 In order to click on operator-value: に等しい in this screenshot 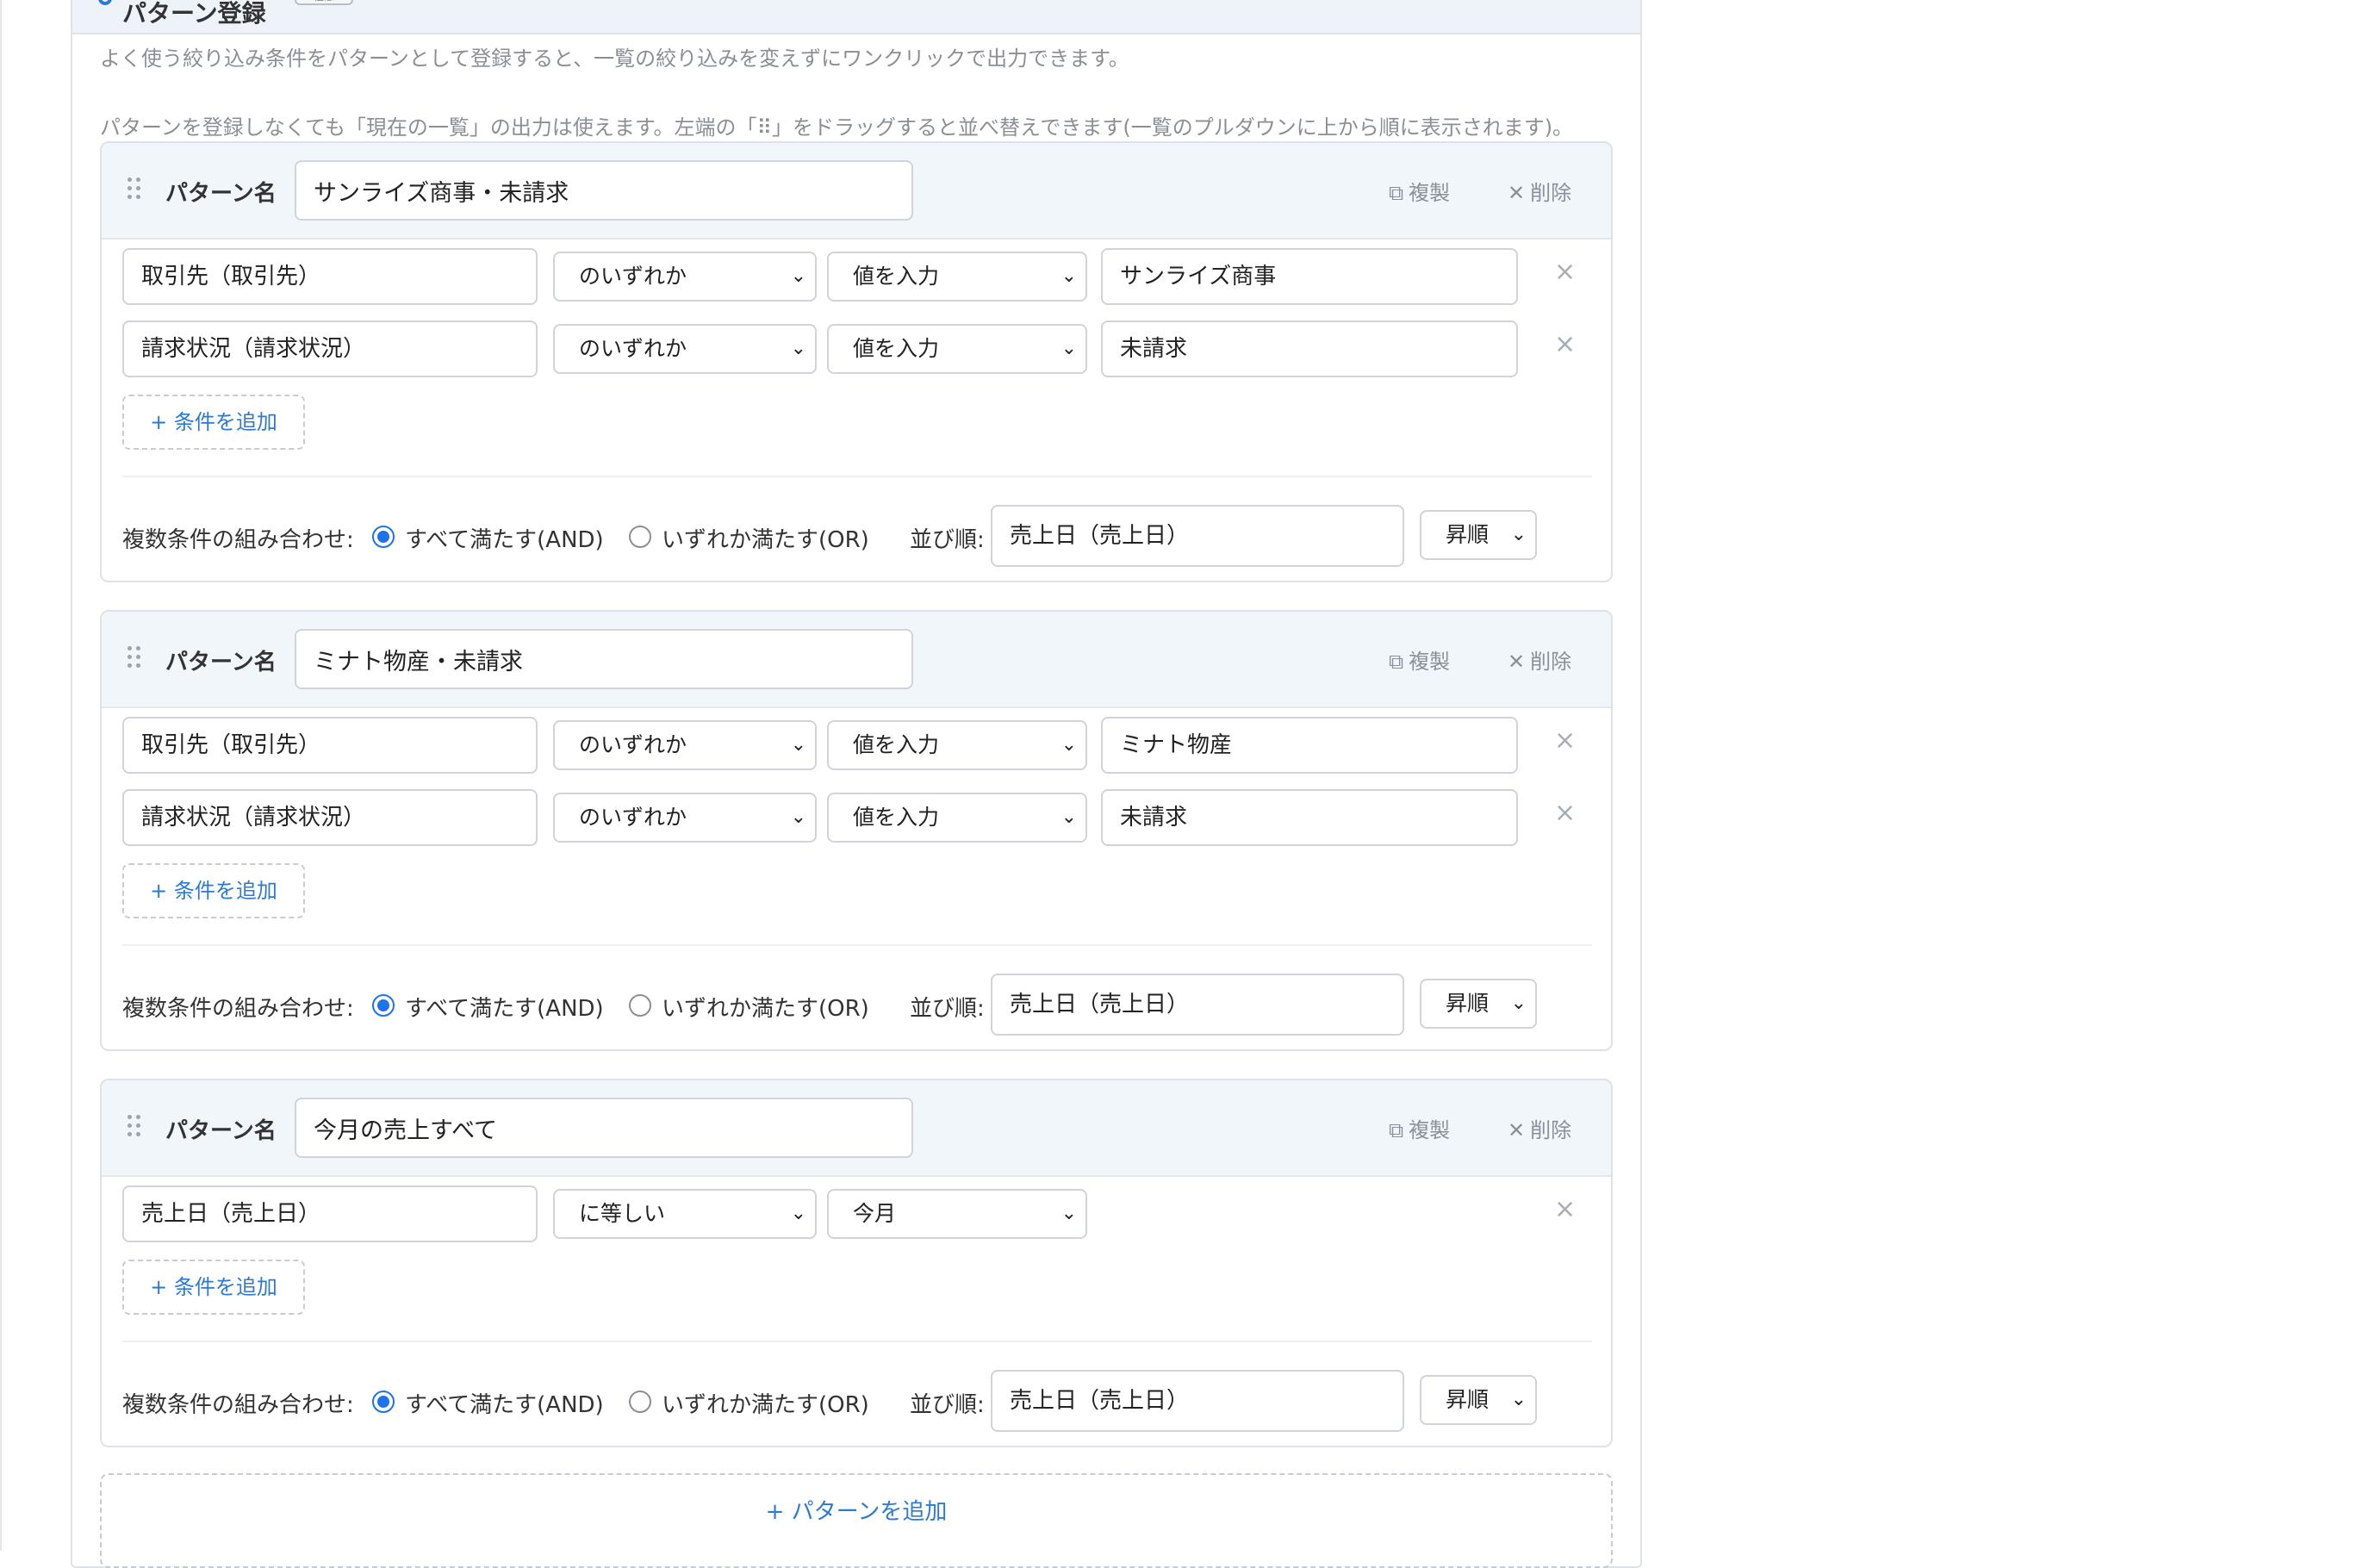, I will do `click(622, 1214)`.